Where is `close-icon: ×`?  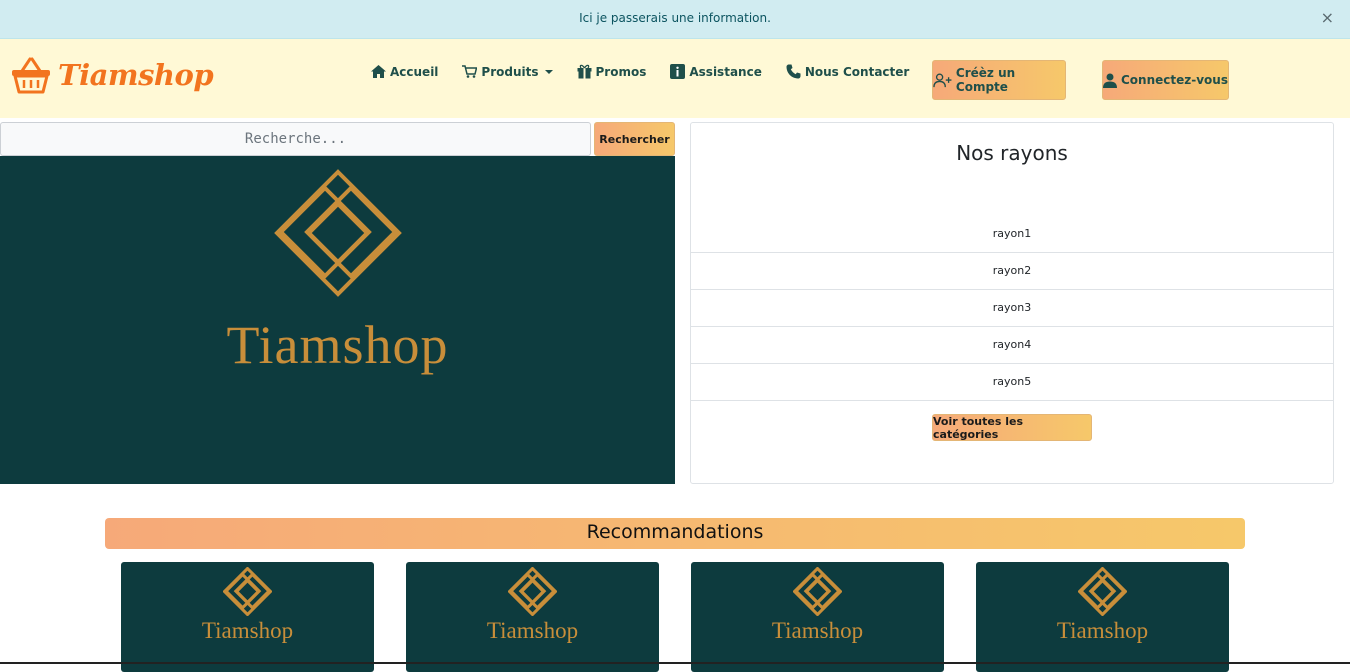
close-icon: × is located at coordinates (1327, 18).